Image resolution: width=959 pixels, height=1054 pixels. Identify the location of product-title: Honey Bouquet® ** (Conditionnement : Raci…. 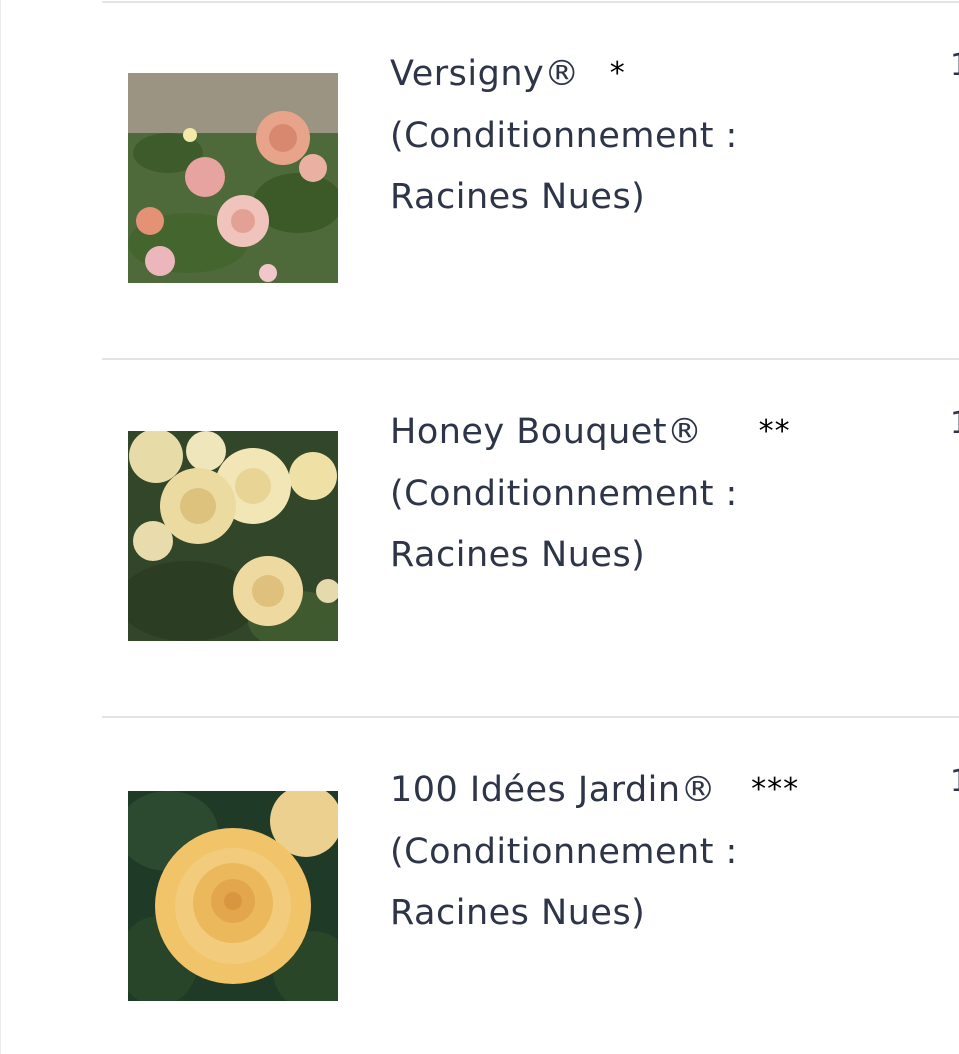
(650, 494).